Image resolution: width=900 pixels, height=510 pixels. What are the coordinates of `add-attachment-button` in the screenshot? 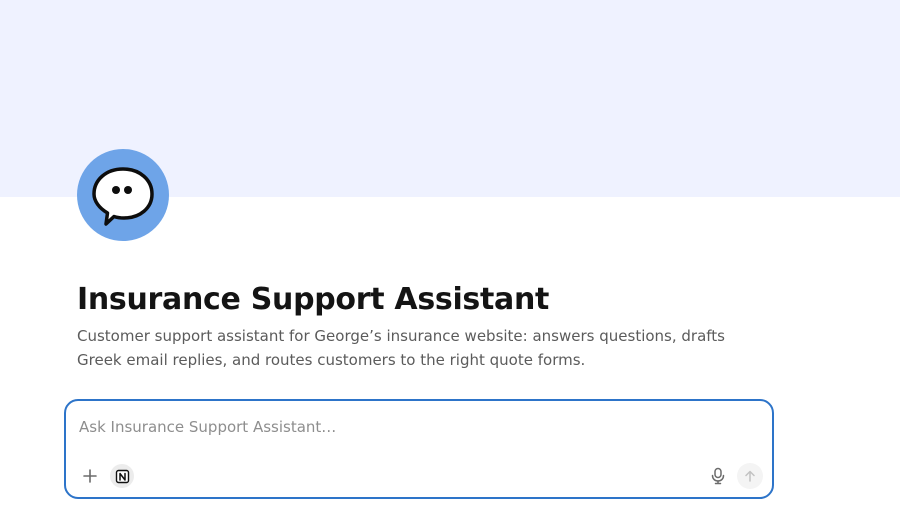 It's located at (90, 476).